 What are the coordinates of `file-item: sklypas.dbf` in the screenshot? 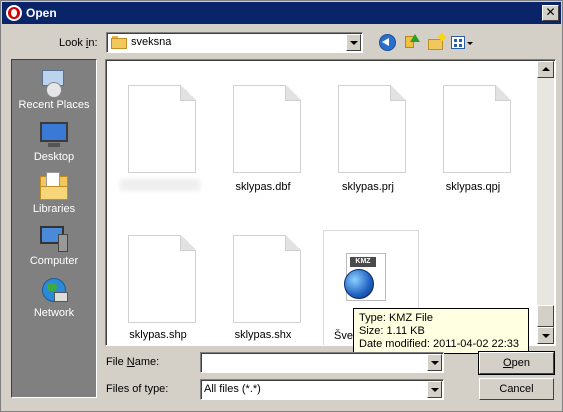 It's located at (263, 126).